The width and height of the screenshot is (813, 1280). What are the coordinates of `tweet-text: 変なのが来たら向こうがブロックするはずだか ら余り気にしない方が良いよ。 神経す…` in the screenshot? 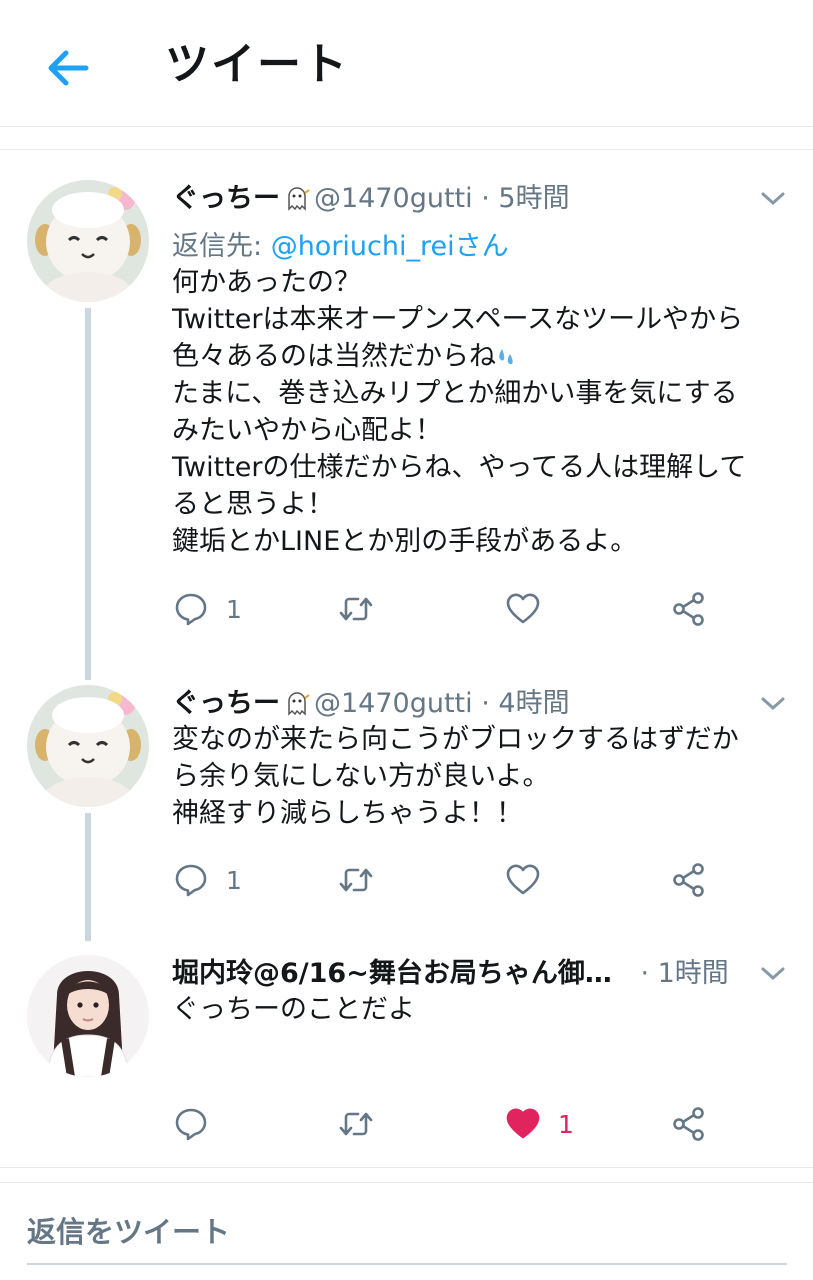 It's located at (455, 776).